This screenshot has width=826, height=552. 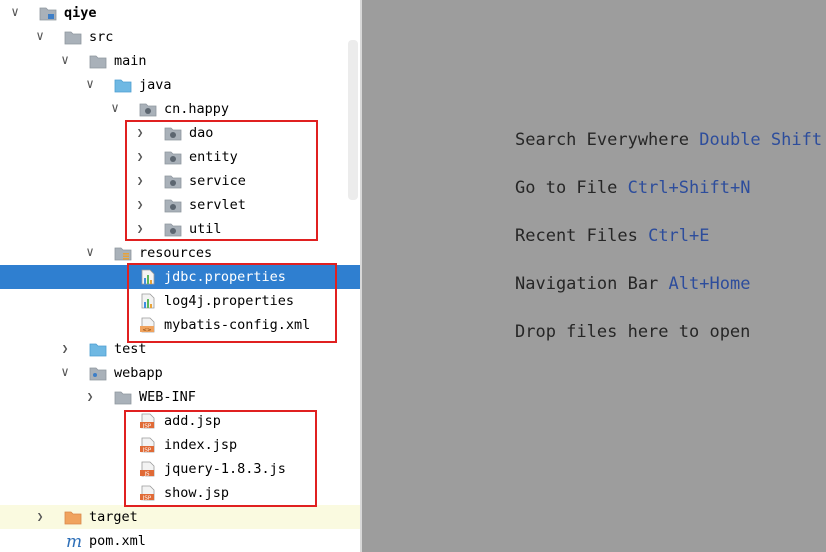 I want to click on tree-row-web-inf: ❯ WEB-INF, so click(x=180, y=397).